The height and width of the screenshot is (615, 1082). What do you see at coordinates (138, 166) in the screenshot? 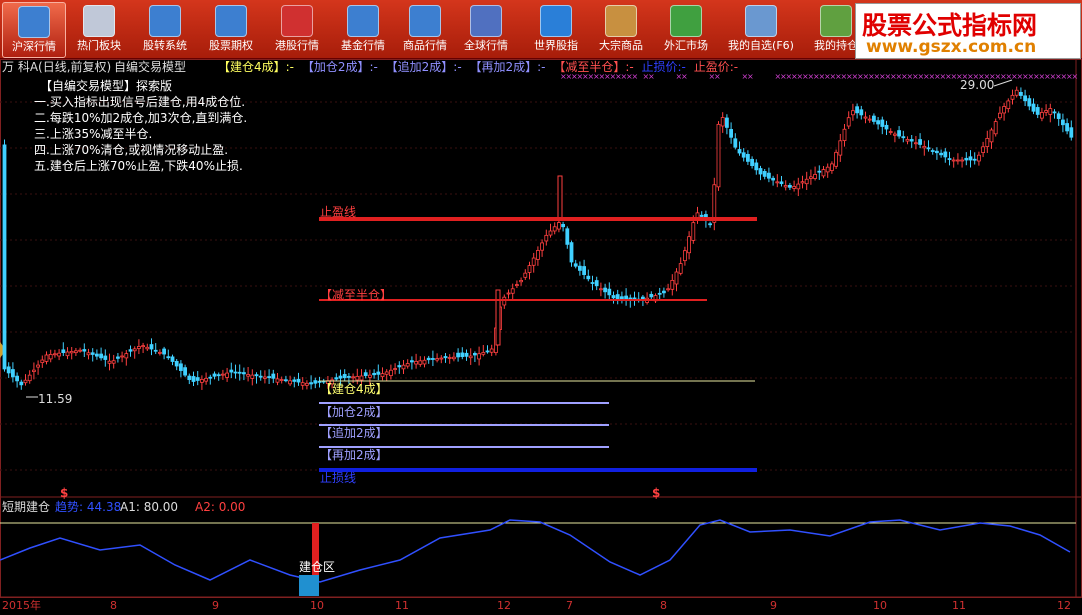
I see `note-line: 五.建仓后上涨70%止盈,下跌40%止损.` at bounding box center [138, 166].